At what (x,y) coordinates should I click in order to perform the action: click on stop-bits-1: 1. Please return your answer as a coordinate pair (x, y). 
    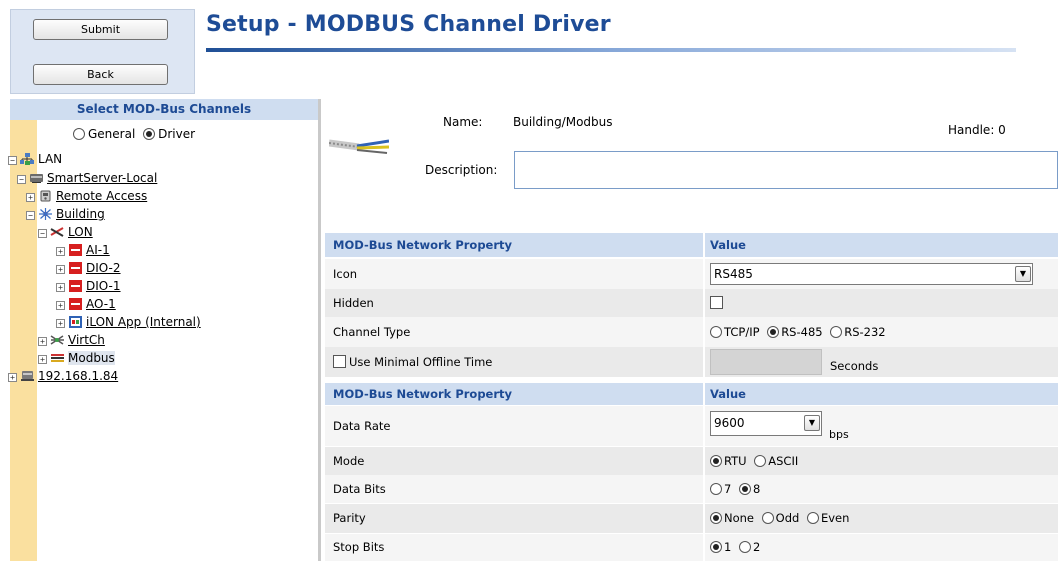
    Looking at the image, I should click on (720, 547).